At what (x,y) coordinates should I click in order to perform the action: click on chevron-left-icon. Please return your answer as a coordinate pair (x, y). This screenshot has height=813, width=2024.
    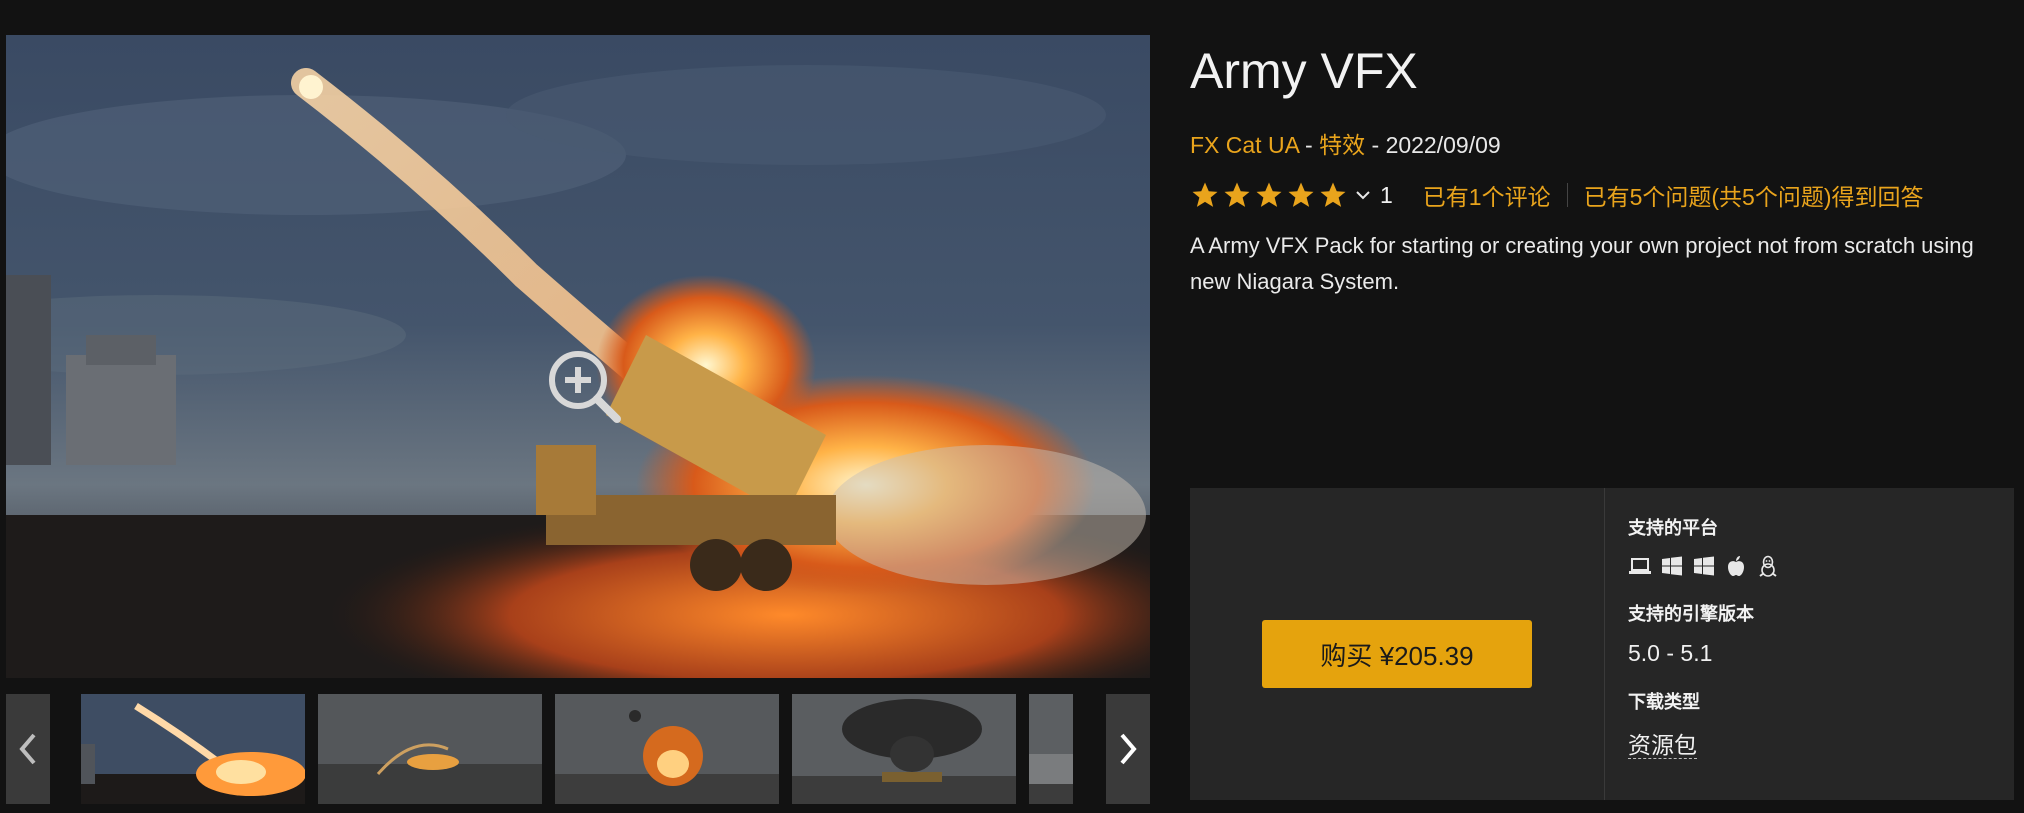
    Looking at the image, I should click on (27, 749).